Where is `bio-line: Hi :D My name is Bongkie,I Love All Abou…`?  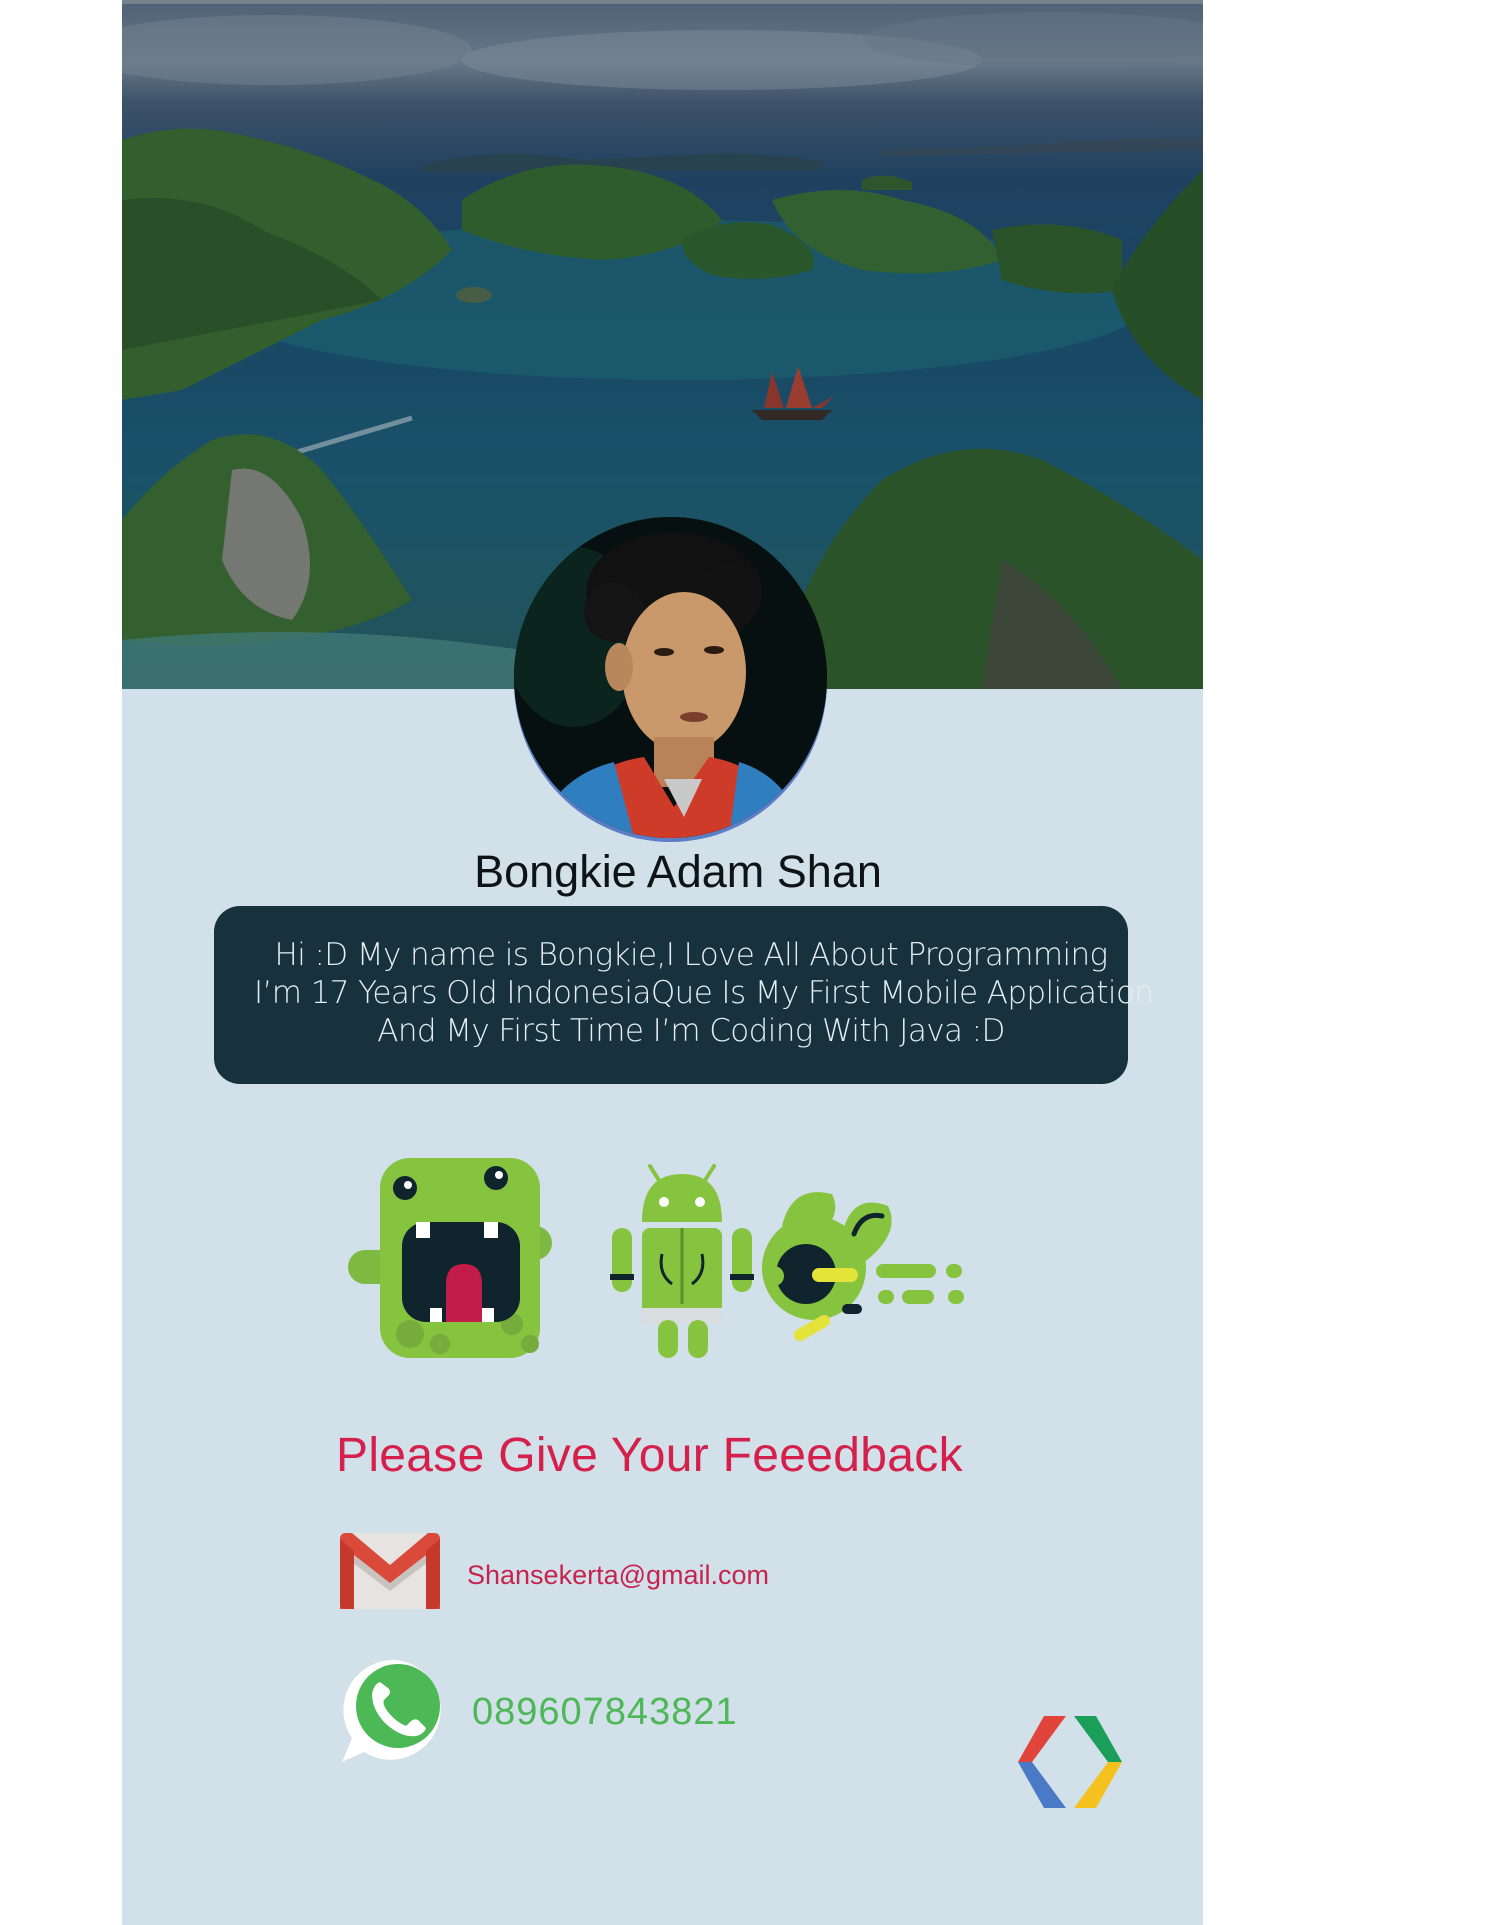 bio-line: Hi :D My name is Bongkie,I Love All Abou… is located at coordinates (691, 955).